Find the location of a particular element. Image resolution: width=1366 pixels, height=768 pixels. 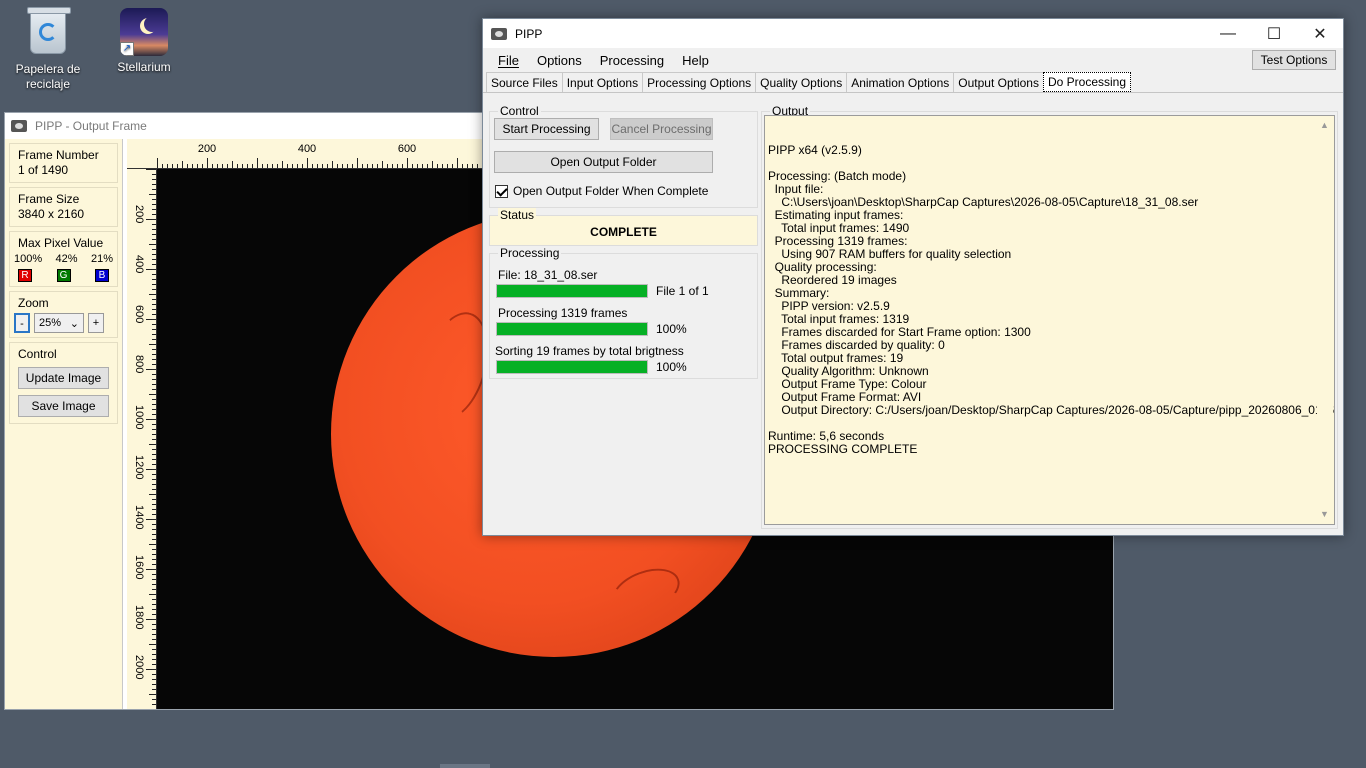

max-pixel-group: Max Pixel Value 100% 42% 21% R G B is located at coordinates (63, 259).